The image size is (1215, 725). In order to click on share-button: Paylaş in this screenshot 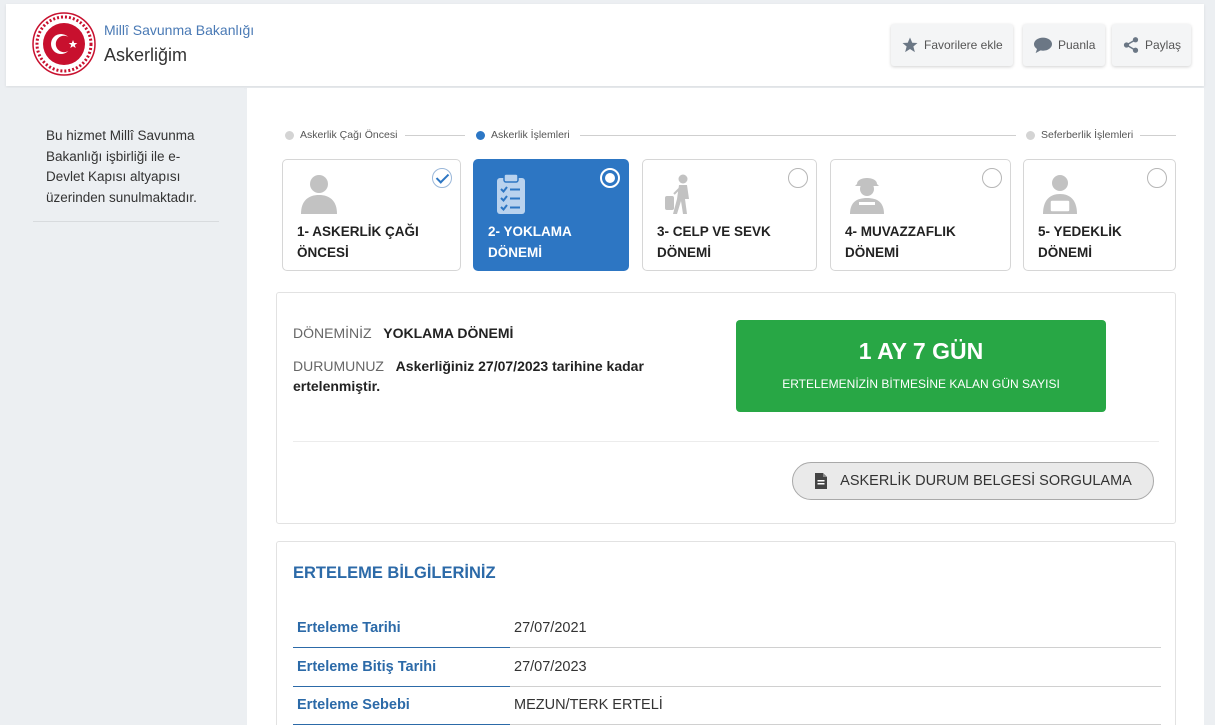, I will do `click(1152, 45)`.